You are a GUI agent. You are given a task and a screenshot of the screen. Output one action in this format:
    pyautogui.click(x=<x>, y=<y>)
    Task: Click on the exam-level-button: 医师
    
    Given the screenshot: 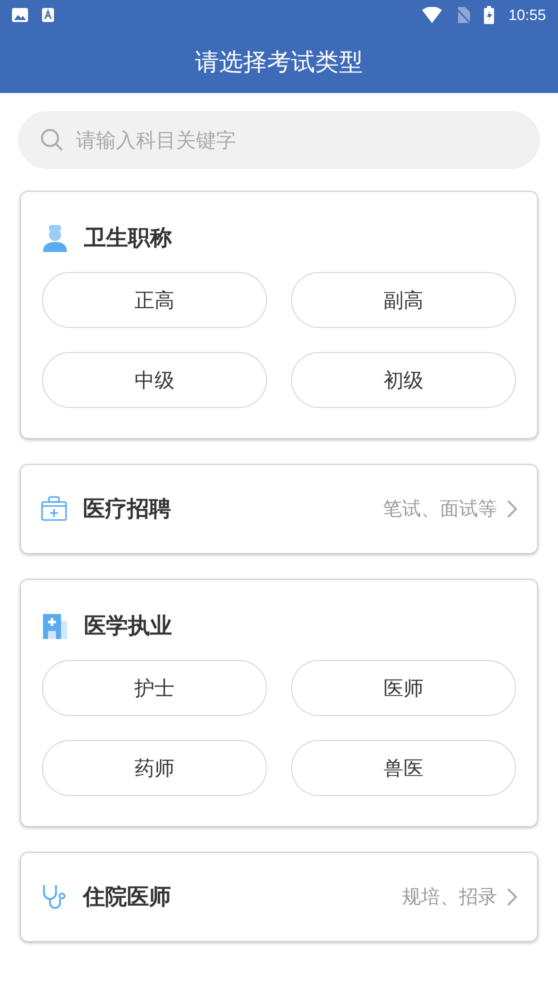 What is the action you would take?
    pyautogui.click(x=403, y=688)
    